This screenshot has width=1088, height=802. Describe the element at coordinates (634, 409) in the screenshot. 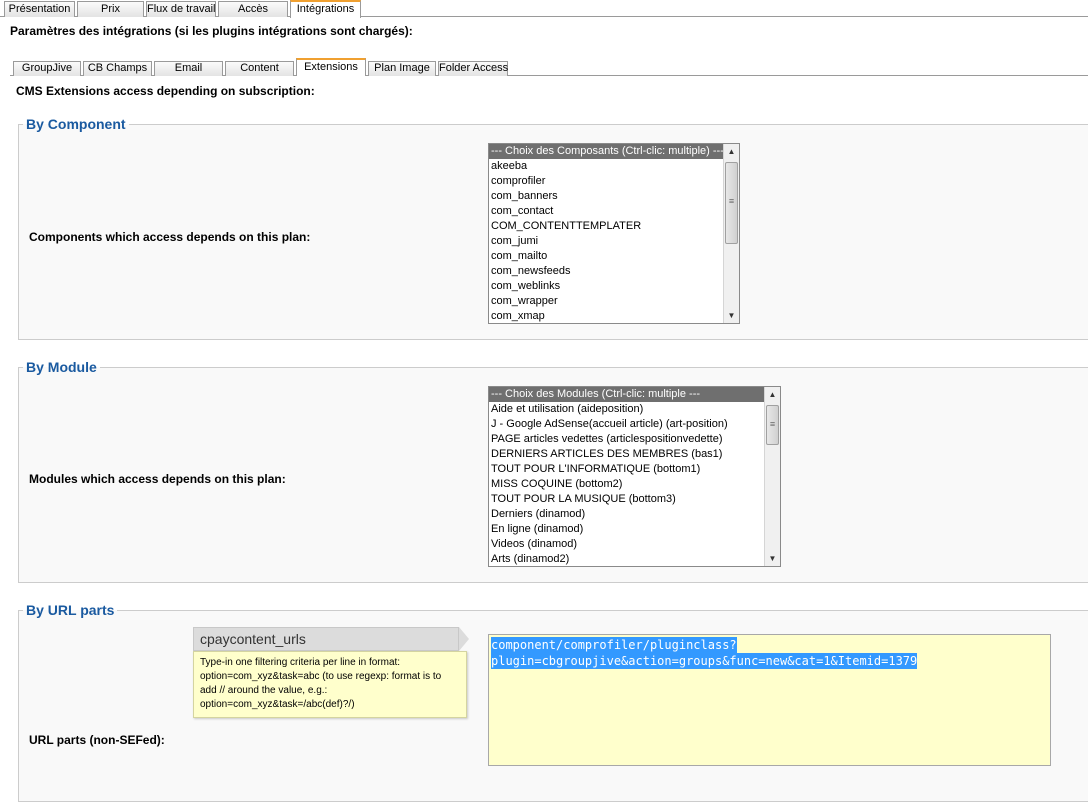

I see `module-option: Aide et utilisation (aideposition)` at that location.